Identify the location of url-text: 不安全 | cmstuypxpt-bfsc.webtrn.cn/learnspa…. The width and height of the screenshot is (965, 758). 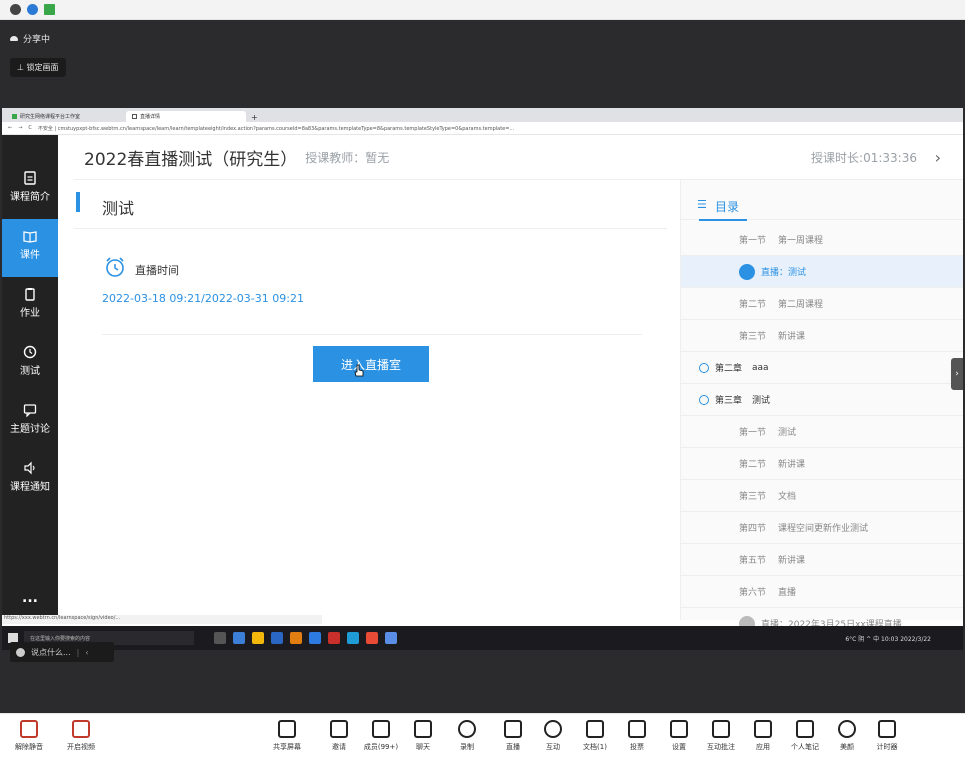
(358, 128).